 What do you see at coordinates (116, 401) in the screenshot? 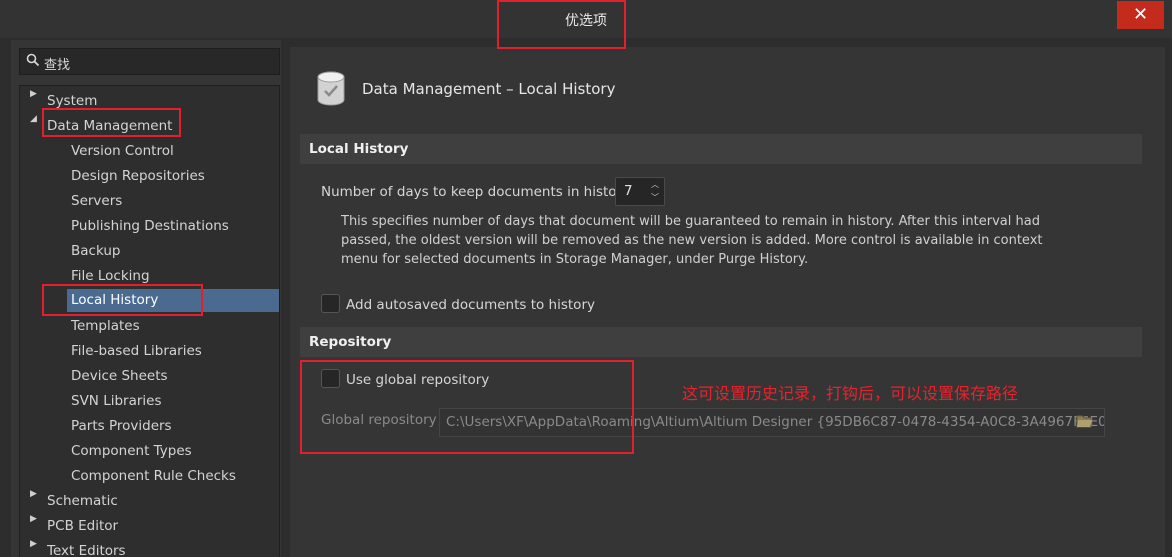
I see `tree-item-svn-libraries: SVN Libraries` at bounding box center [116, 401].